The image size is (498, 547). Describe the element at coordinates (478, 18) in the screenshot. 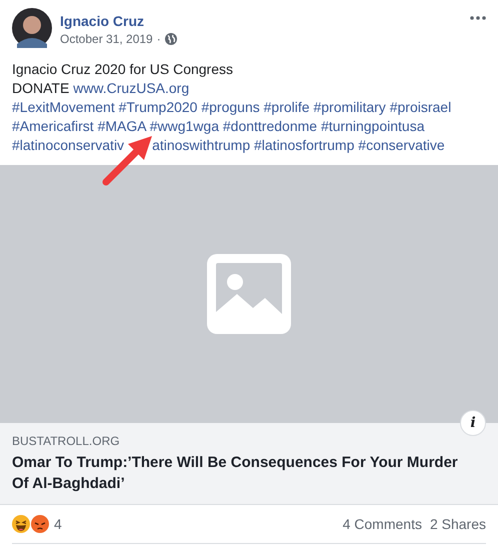

I see `more-icon` at that location.